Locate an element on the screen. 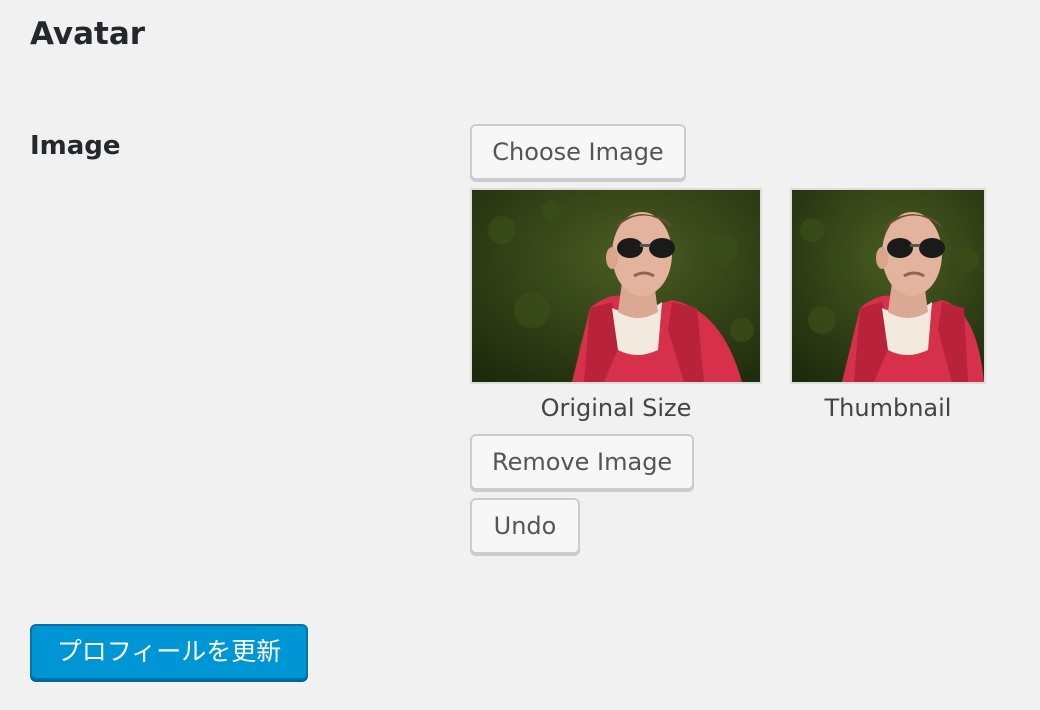  update-profile-button: プロフィールを更新 is located at coordinates (169, 652).